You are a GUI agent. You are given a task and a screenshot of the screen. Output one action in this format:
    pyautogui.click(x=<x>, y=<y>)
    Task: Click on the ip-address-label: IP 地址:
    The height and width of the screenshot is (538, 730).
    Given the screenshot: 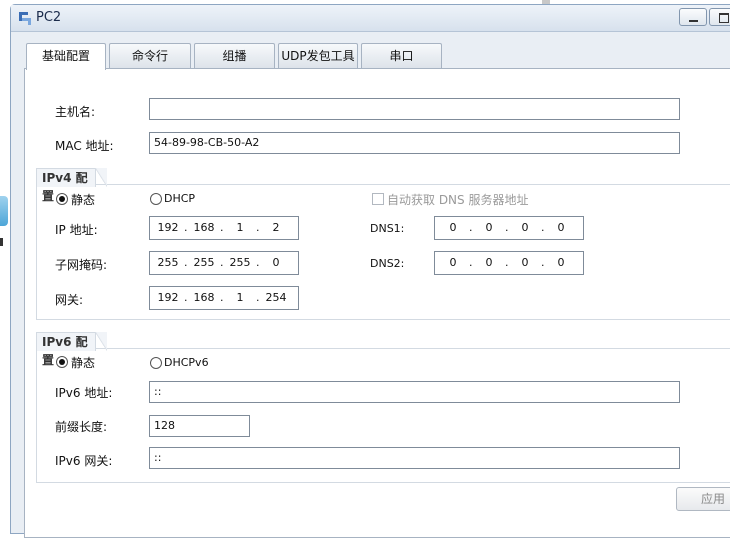 What is the action you would take?
    pyautogui.click(x=76, y=230)
    